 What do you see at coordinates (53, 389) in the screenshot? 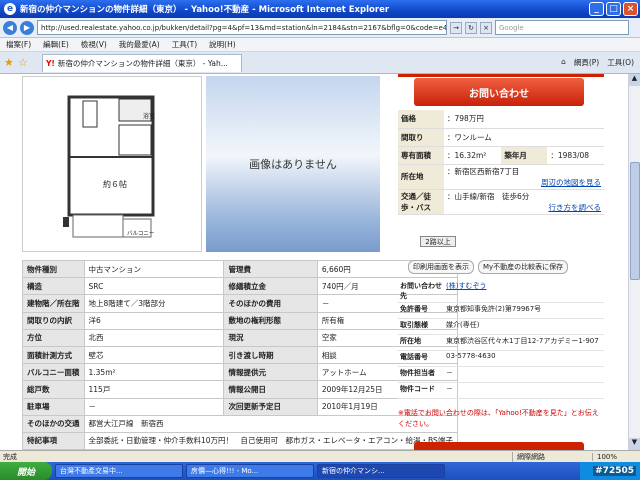
I see `spec-label: 総戸数` at bounding box center [53, 389].